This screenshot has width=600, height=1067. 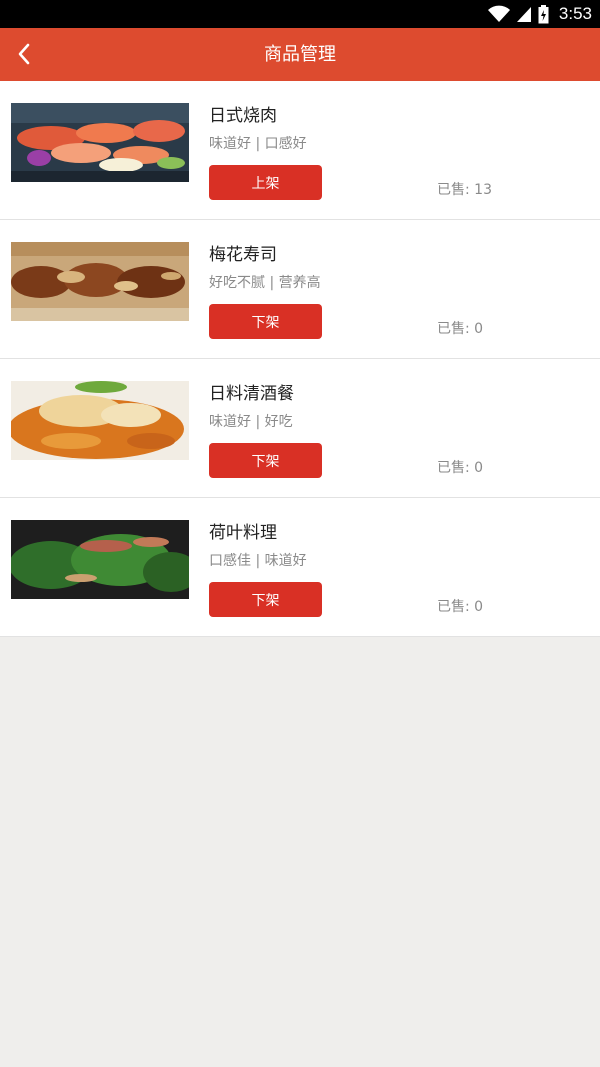 I want to click on product-row: 日式烧肉 味道好 | 口感好 上架 已售: 13, so click(x=300, y=150).